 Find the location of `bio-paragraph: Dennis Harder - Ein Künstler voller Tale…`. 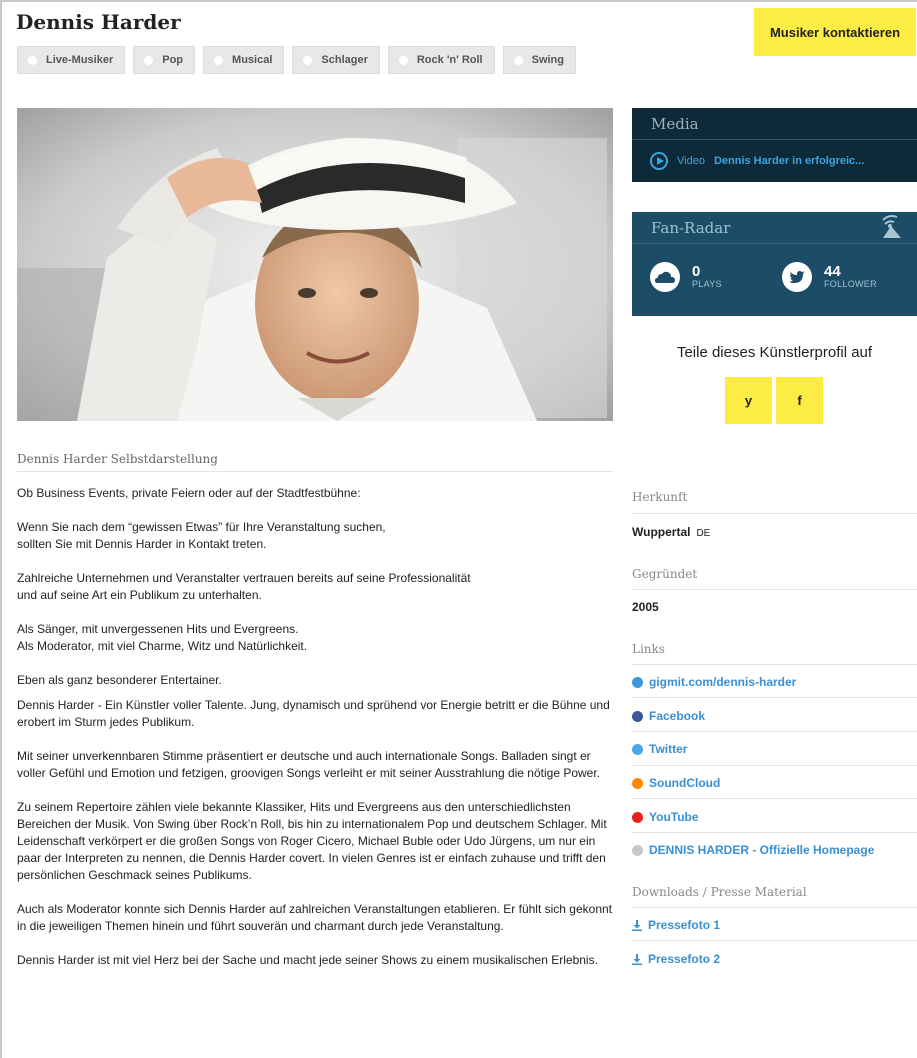

bio-paragraph: Dennis Harder - Ein Künstler voller Tale… is located at coordinates (313, 713).